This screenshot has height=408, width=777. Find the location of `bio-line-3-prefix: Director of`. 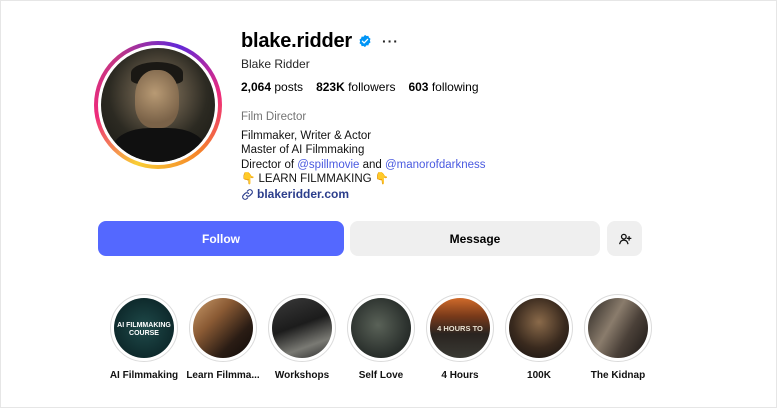

bio-line-3-prefix: Director of is located at coordinates (269, 164).